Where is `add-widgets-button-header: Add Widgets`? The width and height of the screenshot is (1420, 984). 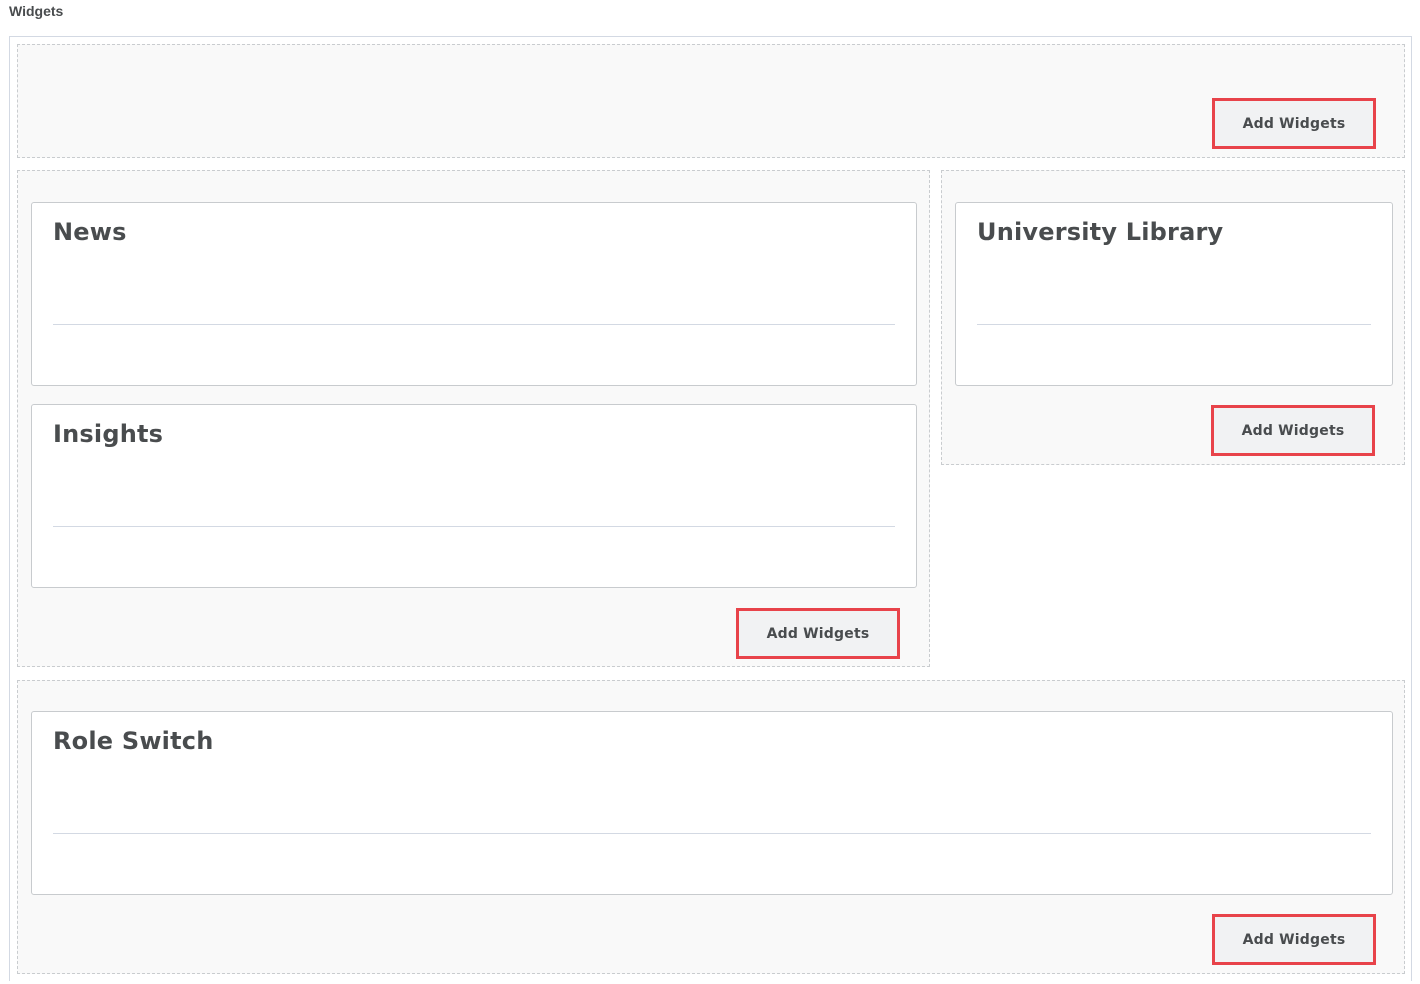 add-widgets-button-header: Add Widgets is located at coordinates (1294, 123).